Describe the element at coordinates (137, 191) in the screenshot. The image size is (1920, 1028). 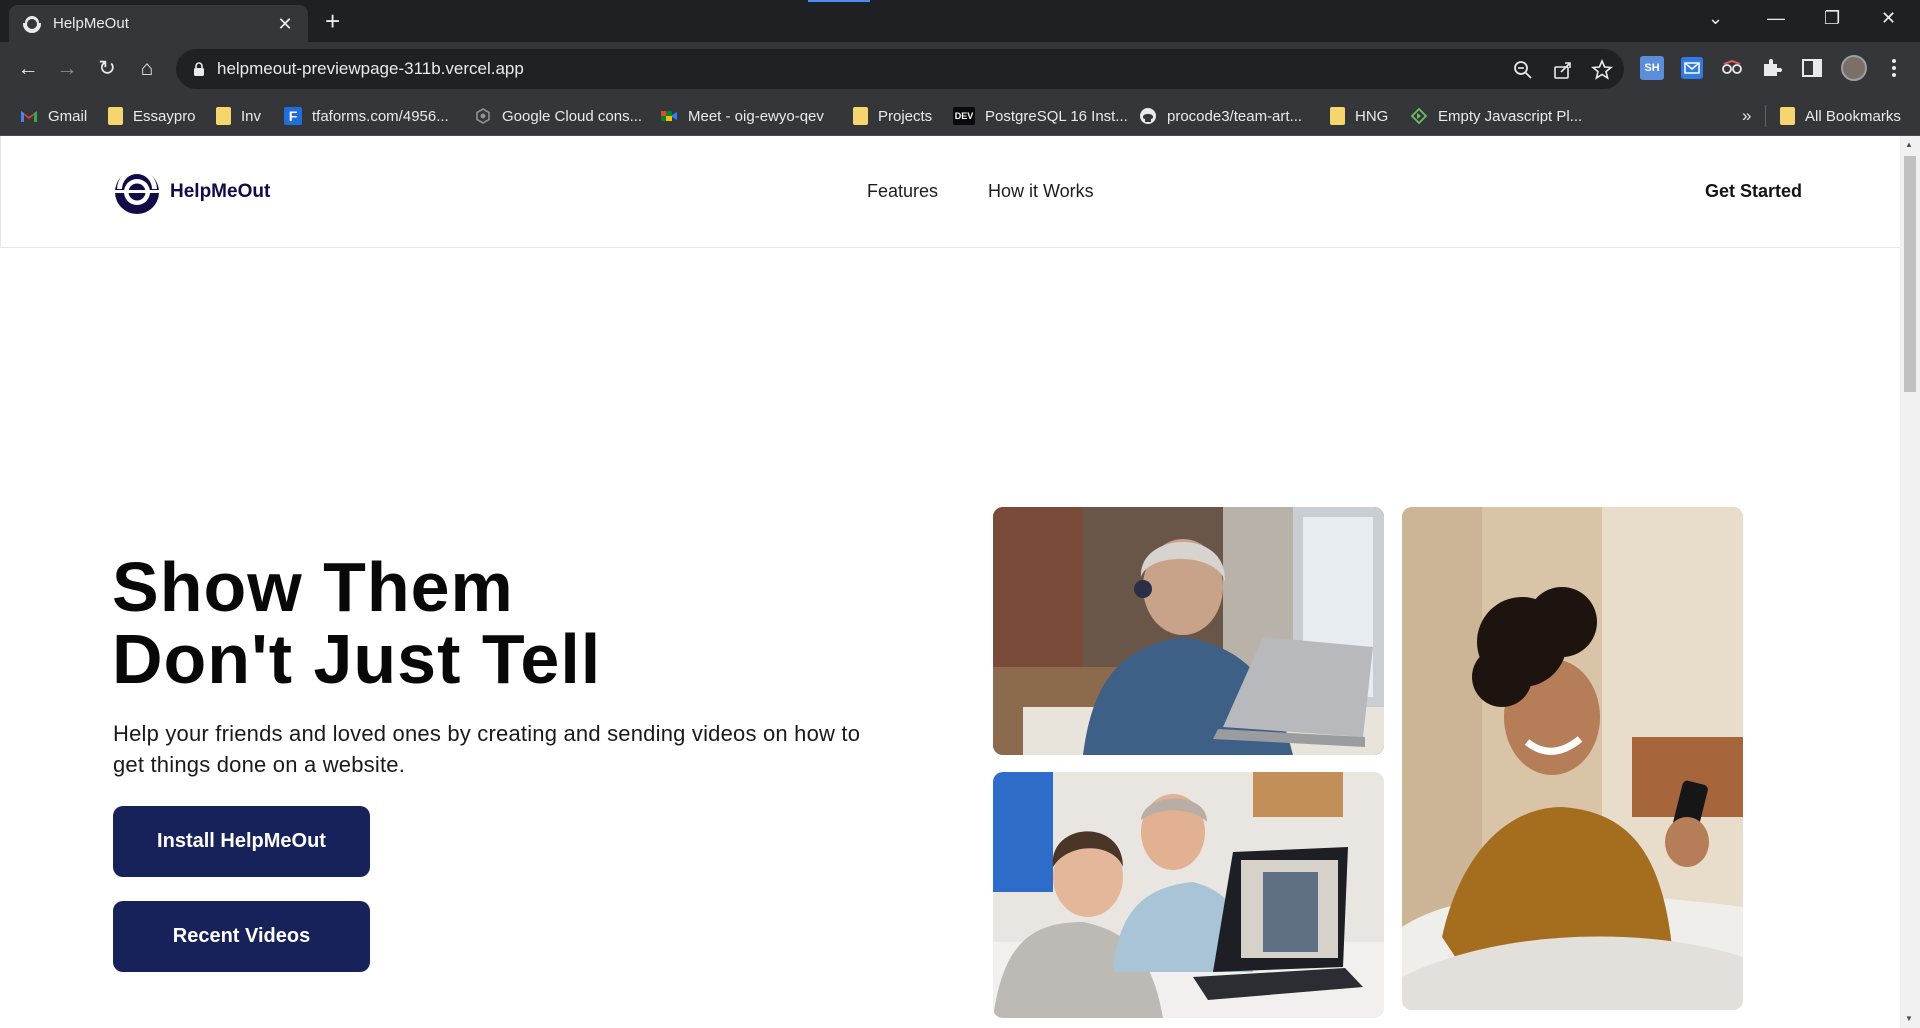
I see `helpmeout-logo-icon` at that location.